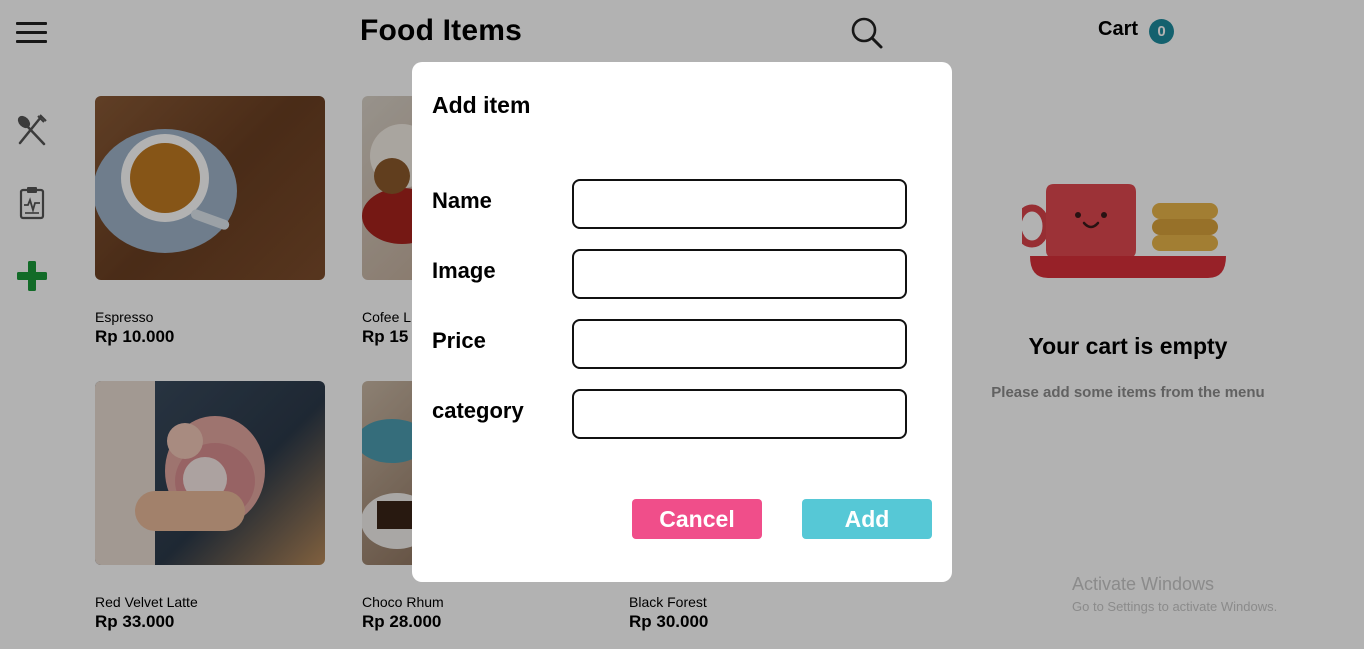 The image size is (1364, 649). Describe the element at coordinates (481, 105) in the screenshot. I see `dialog-title: Add item` at that location.